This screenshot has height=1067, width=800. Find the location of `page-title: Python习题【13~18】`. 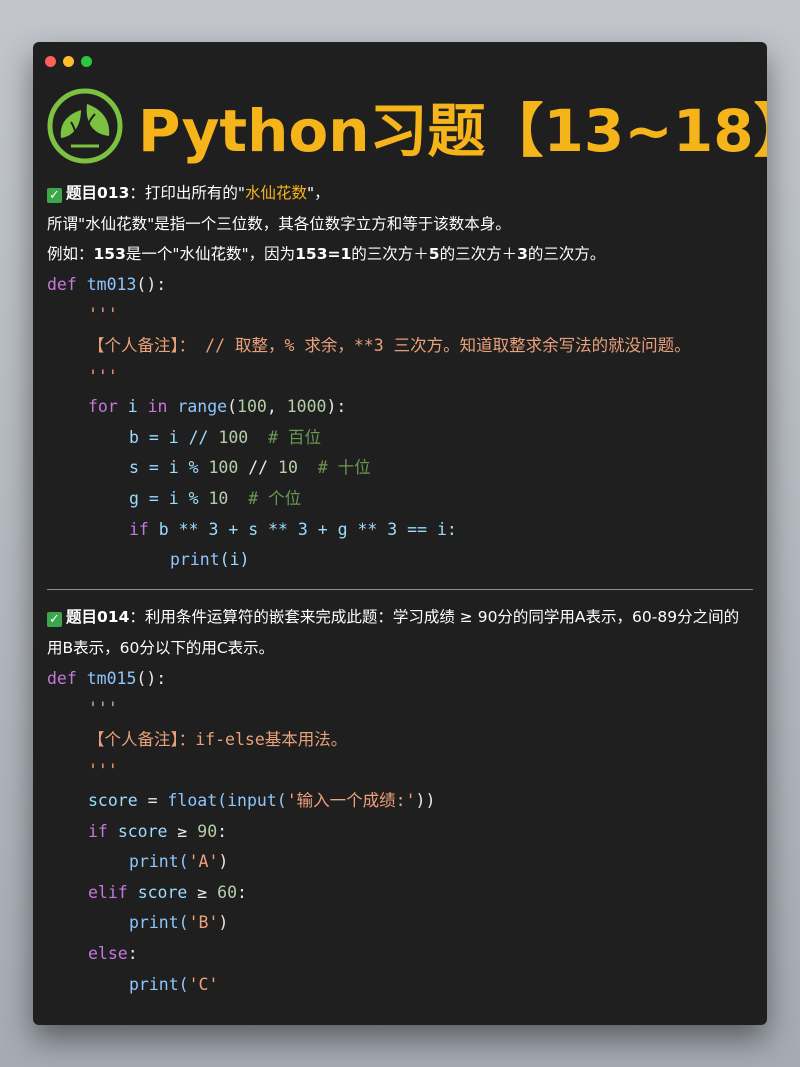

page-title: Python习题【13~18】 is located at coordinates (452, 131).